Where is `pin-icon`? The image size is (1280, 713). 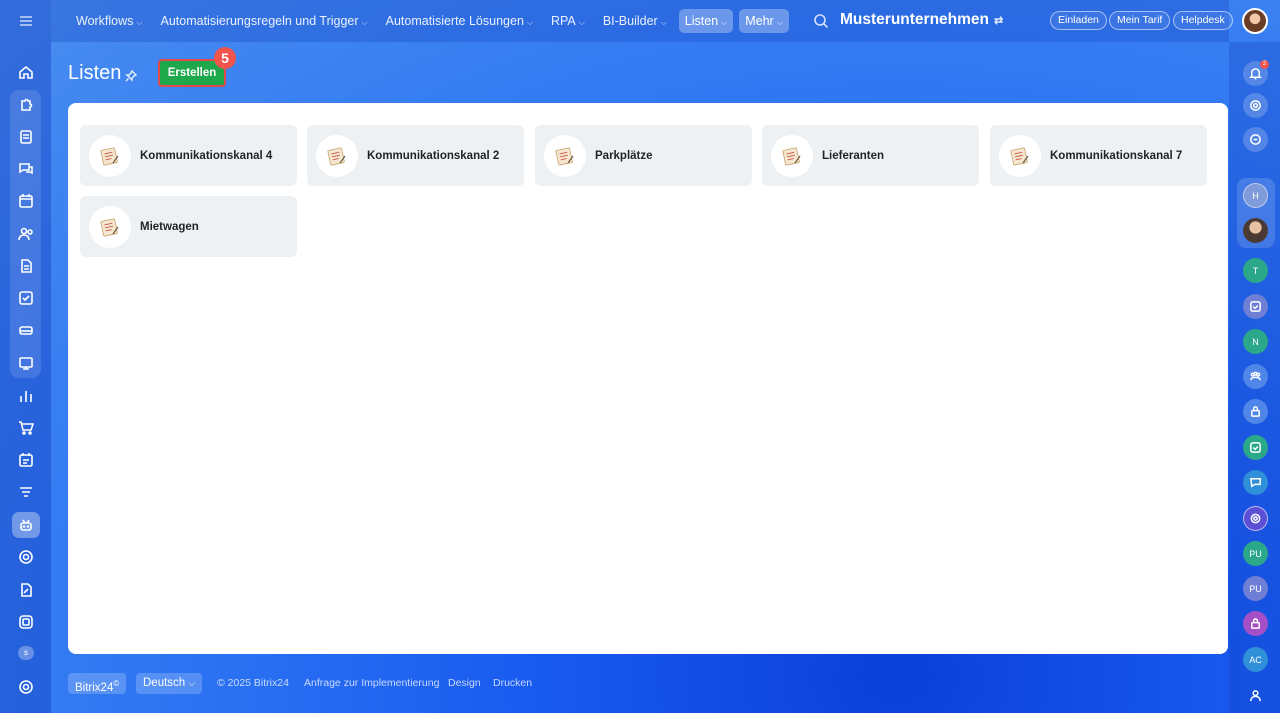 pin-icon is located at coordinates (131, 75).